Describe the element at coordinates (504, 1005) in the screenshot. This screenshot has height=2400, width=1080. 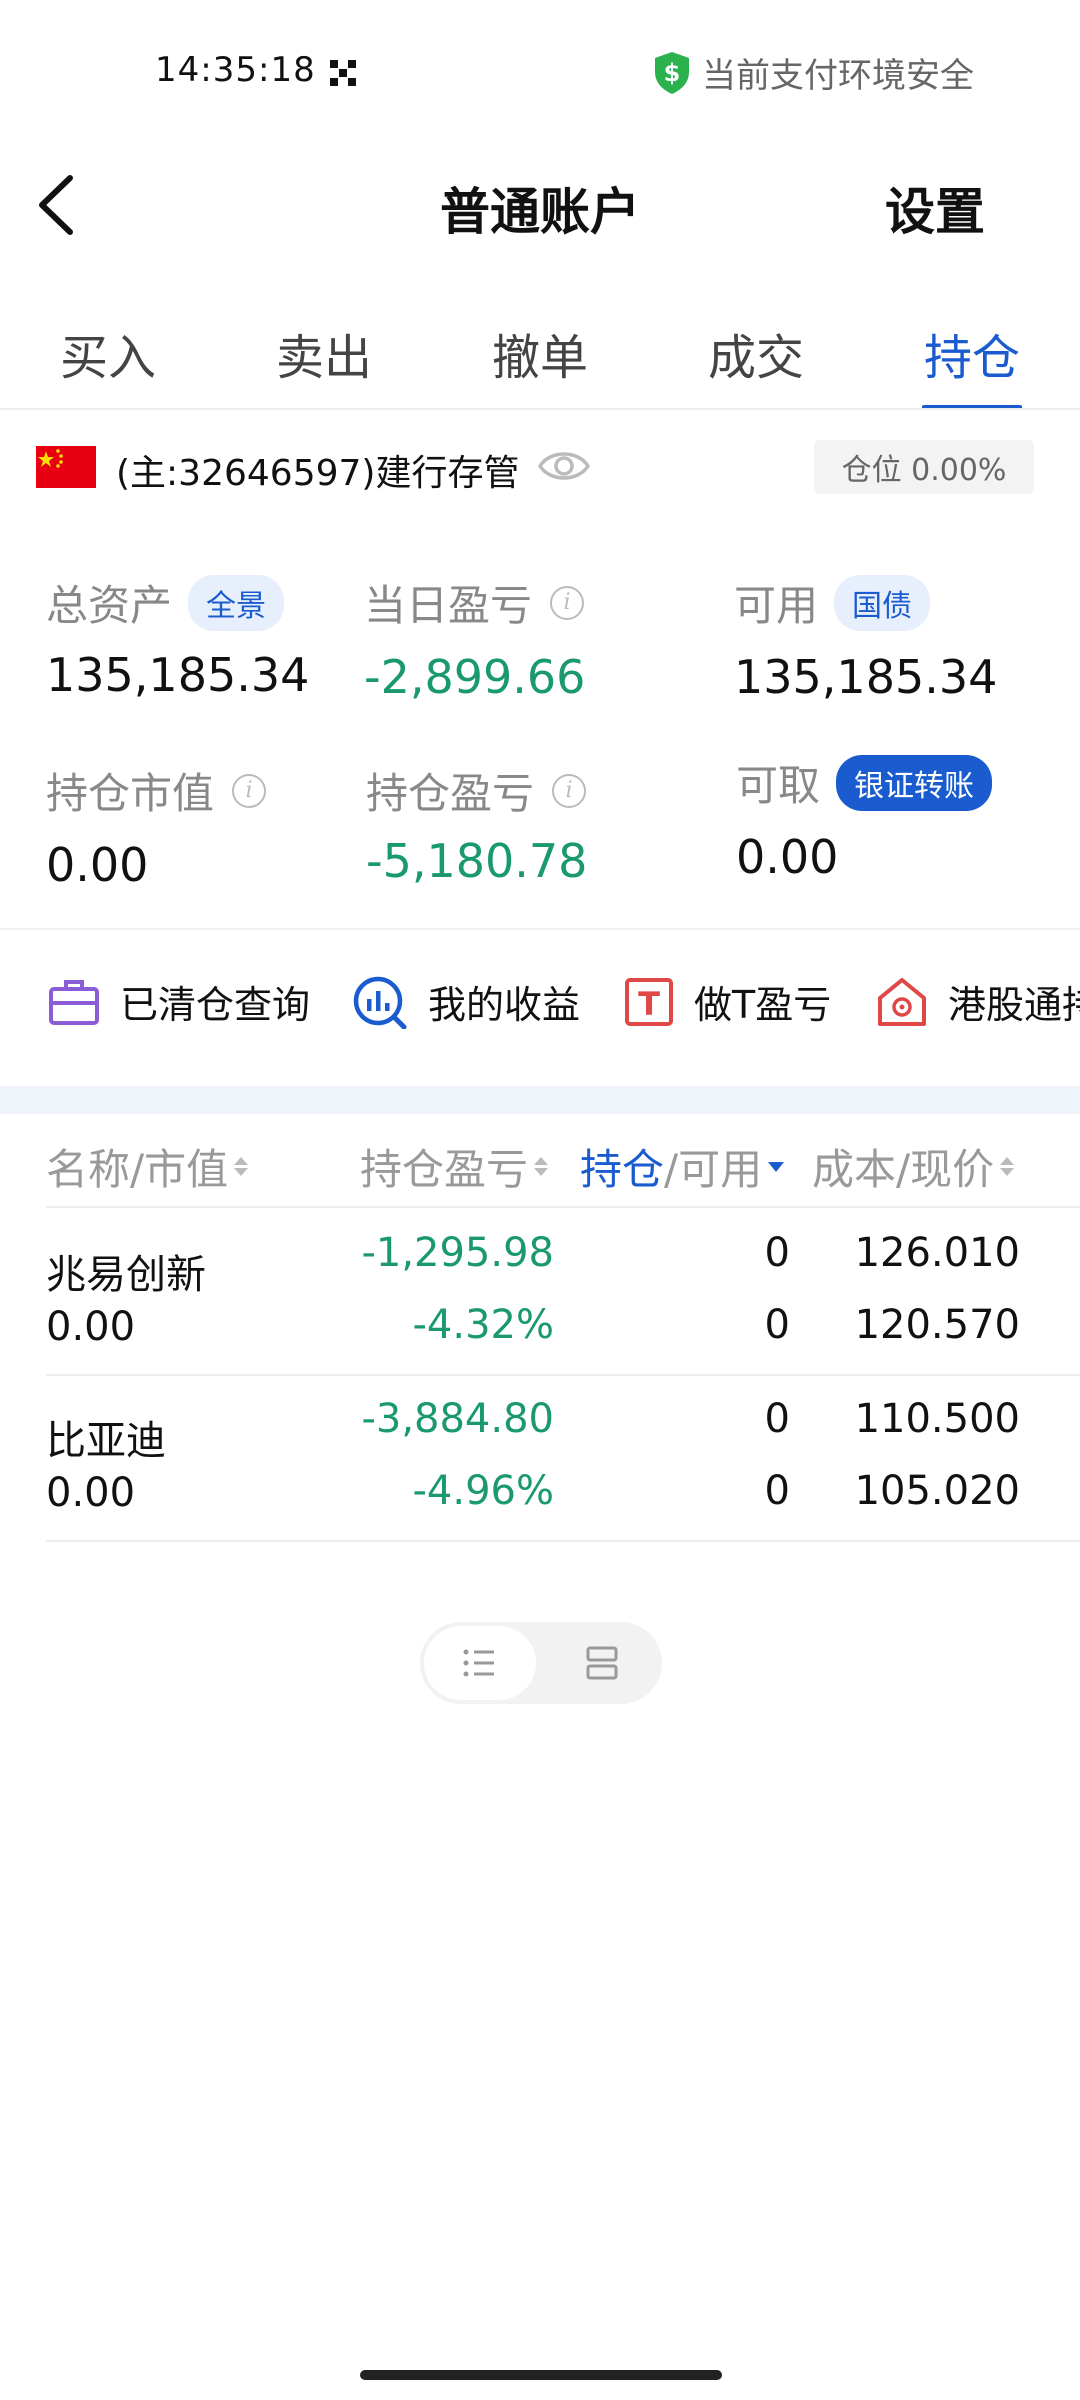
I see `shortcut-label: 我的收益` at that location.